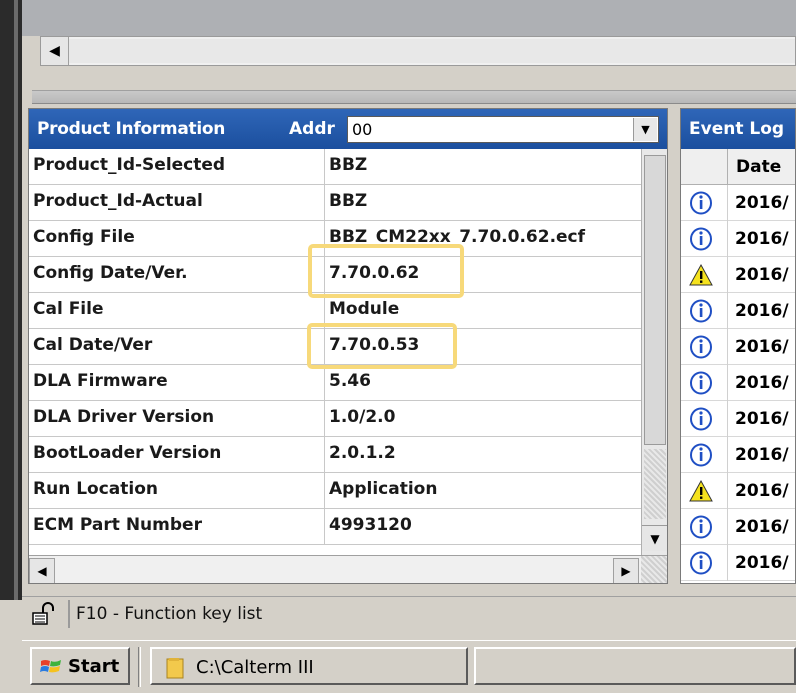 This screenshot has height=693, width=796. What do you see at coordinates (124, 417) in the screenshot?
I see `row-key: DLA Driver Version` at bounding box center [124, 417].